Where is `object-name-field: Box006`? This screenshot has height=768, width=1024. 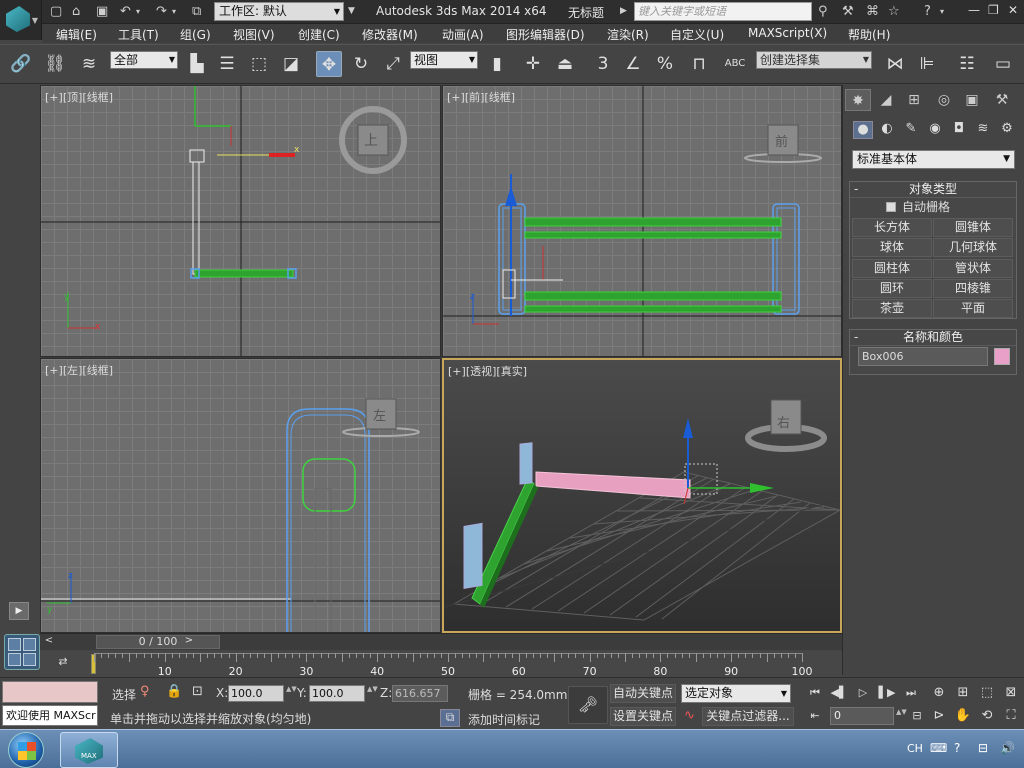
object-name-field: Box006 is located at coordinates (923, 356).